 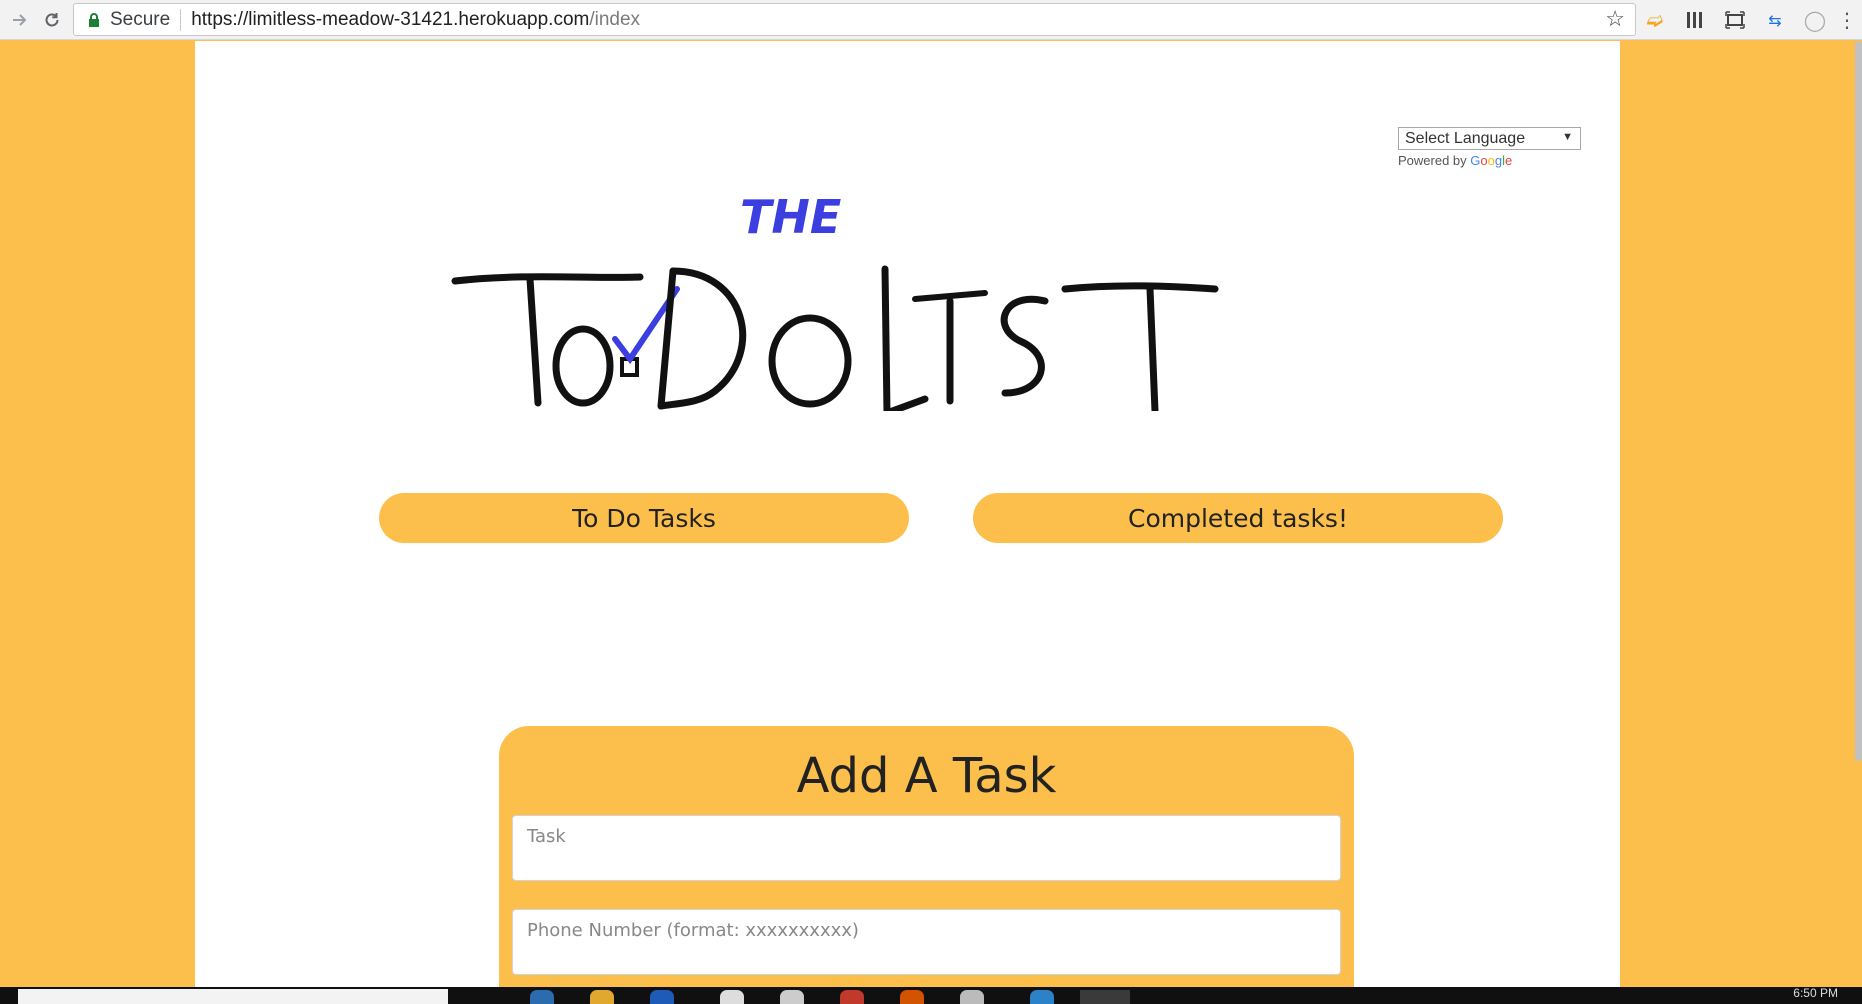 What do you see at coordinates (926, 942) in the screenshot?
I see `phone-number-input` at bounding box center [926, 942].